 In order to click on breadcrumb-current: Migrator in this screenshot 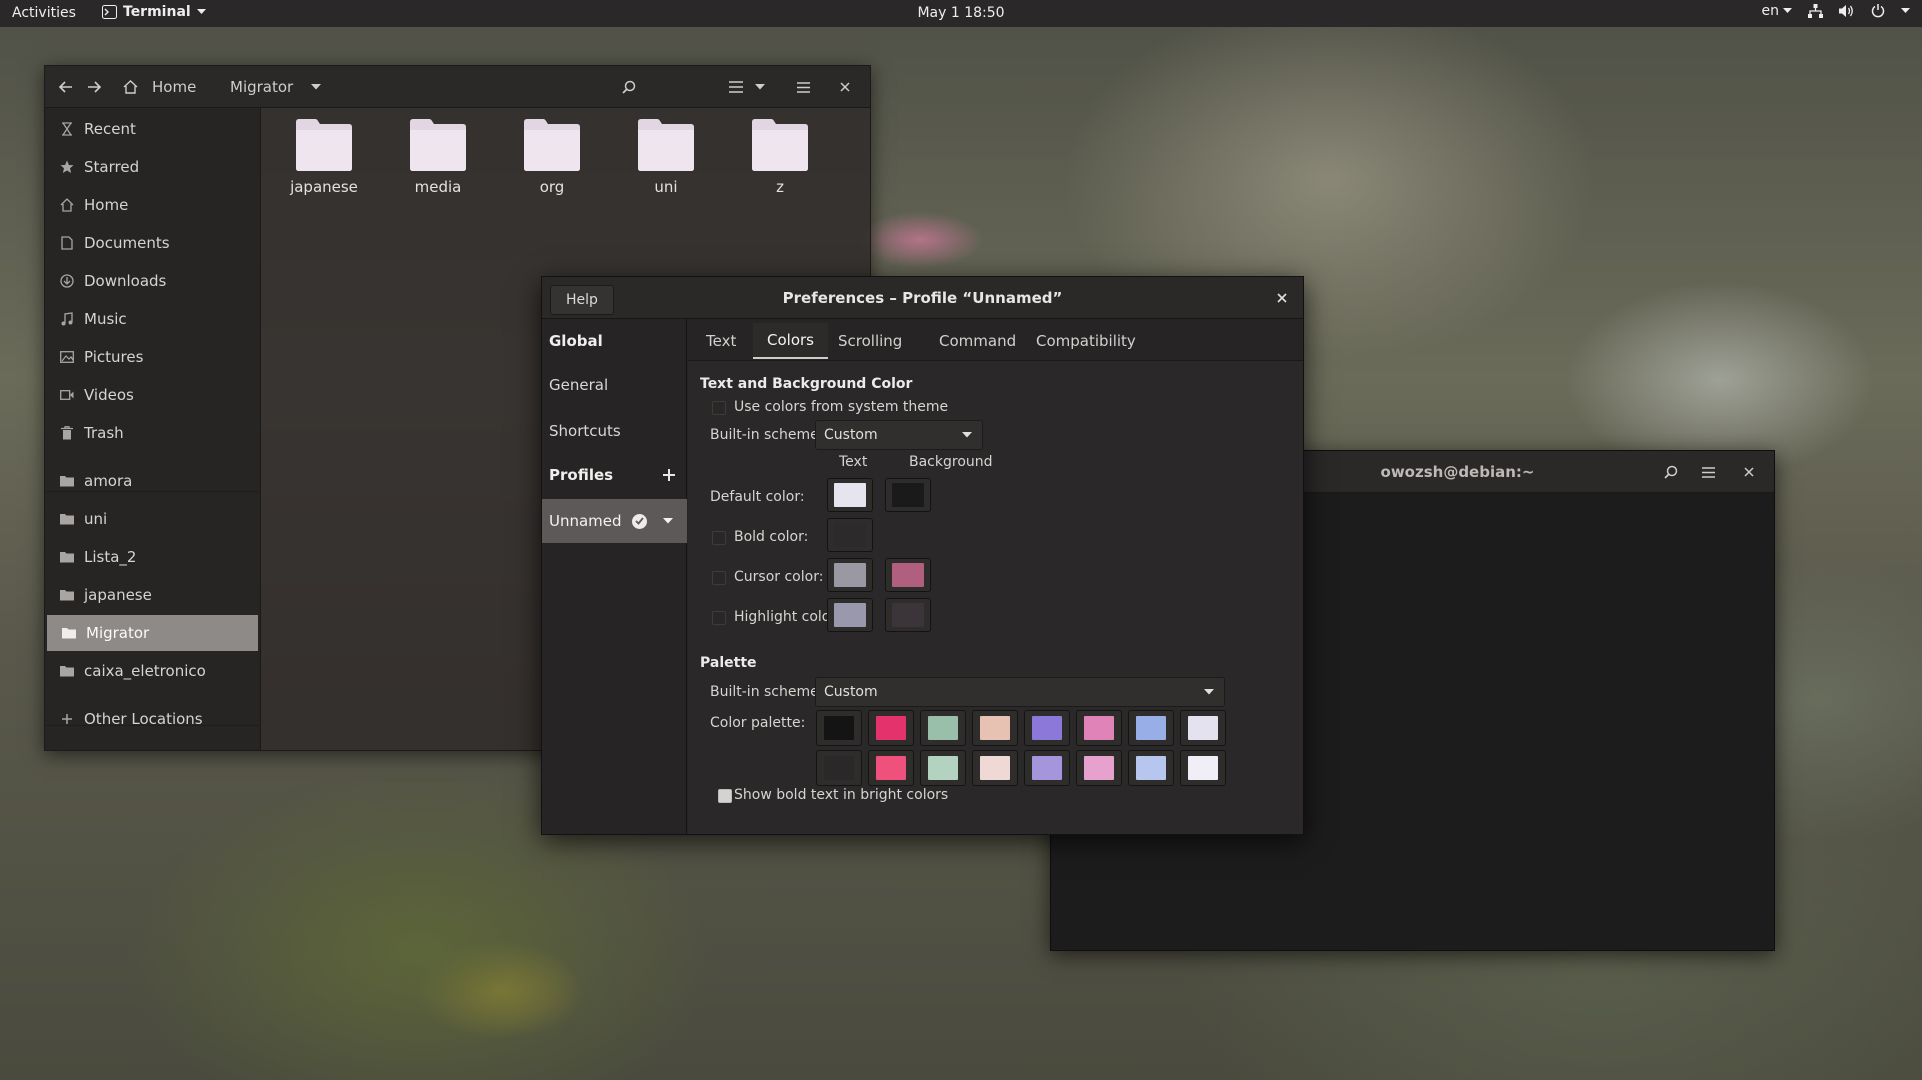, I will do `click(276, 87)`.